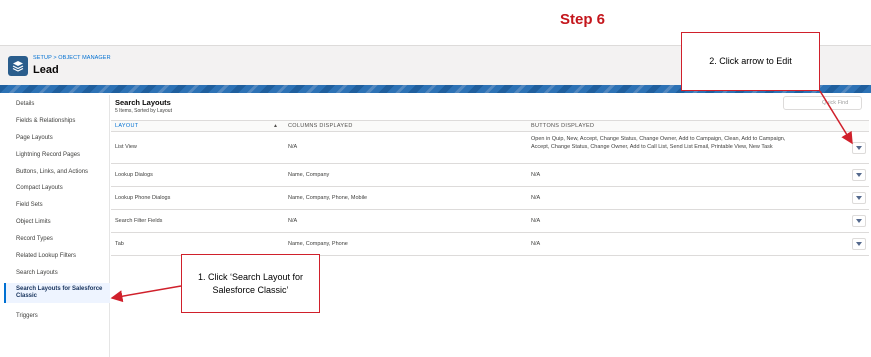  I want to click on panel-title: Search Layouts, so click(143, 102).